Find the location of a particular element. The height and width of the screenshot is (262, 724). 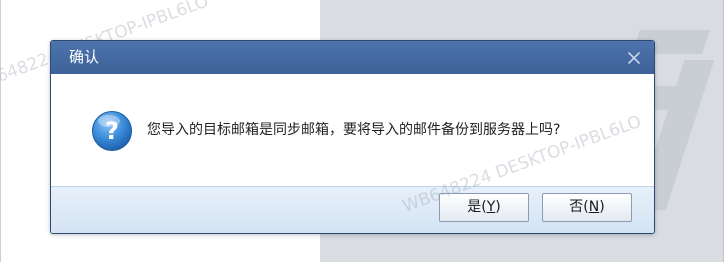

close-button is located at coordinates (634, 58).